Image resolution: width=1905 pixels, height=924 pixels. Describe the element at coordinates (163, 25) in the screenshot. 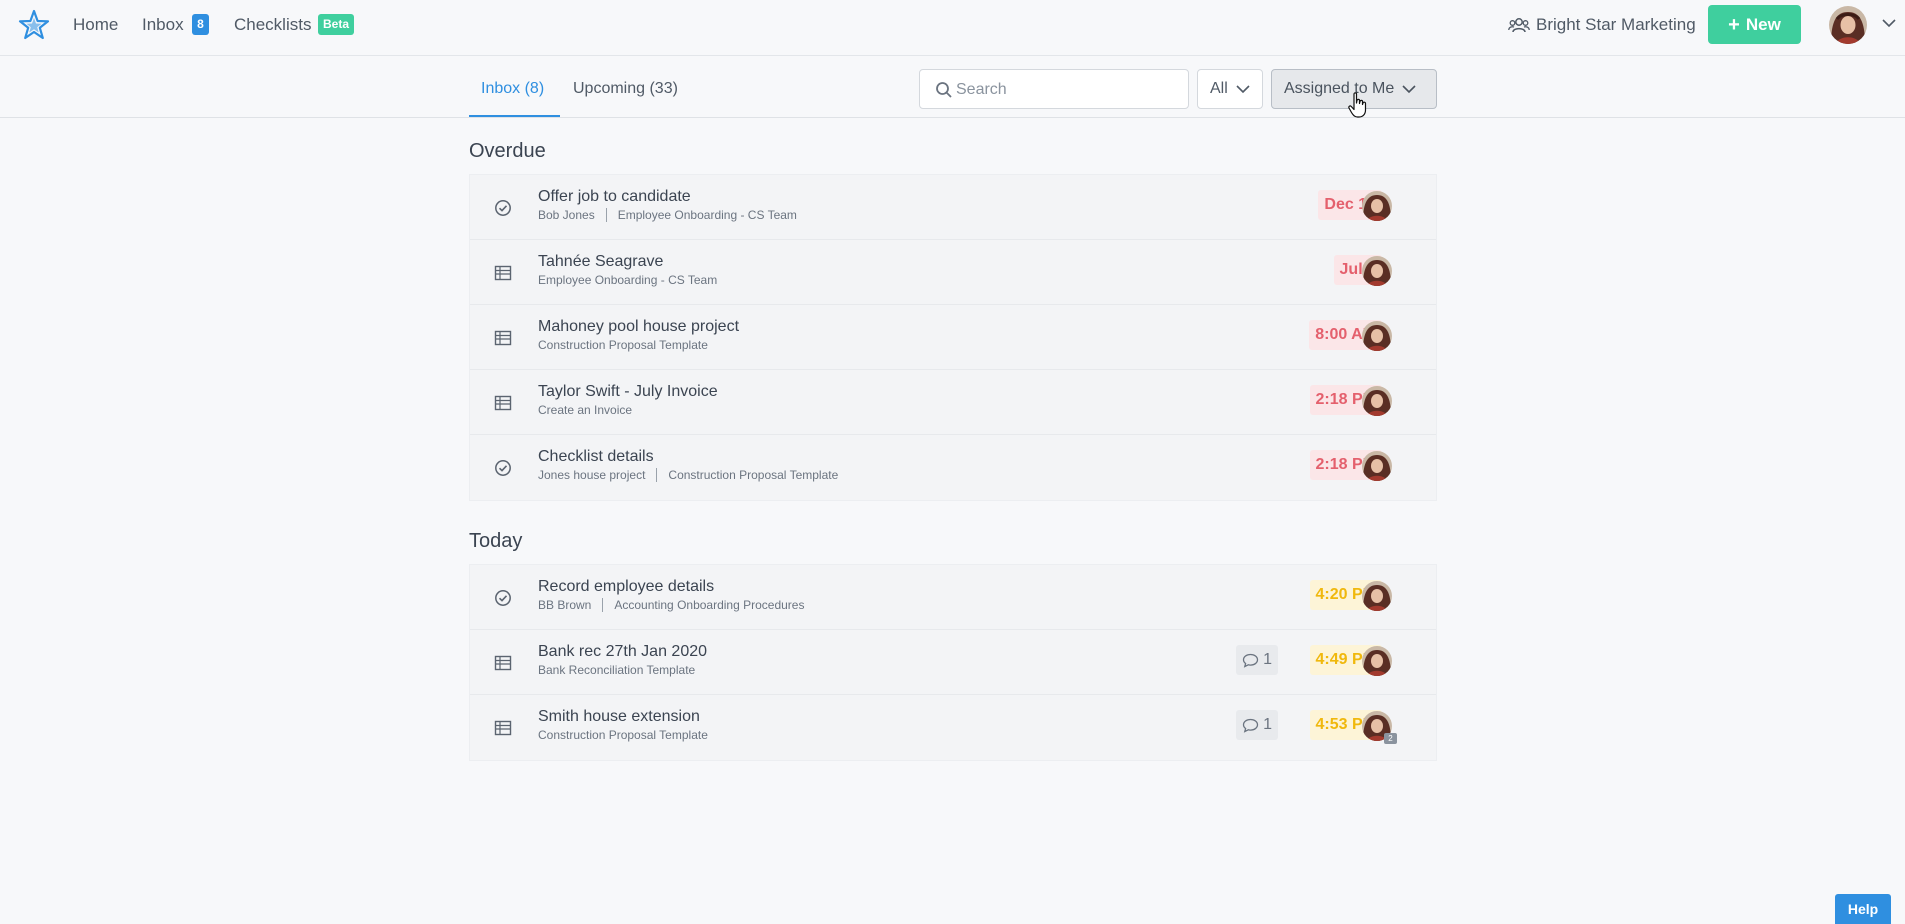

I see `nav-inbox-link: Inbox` at that location.